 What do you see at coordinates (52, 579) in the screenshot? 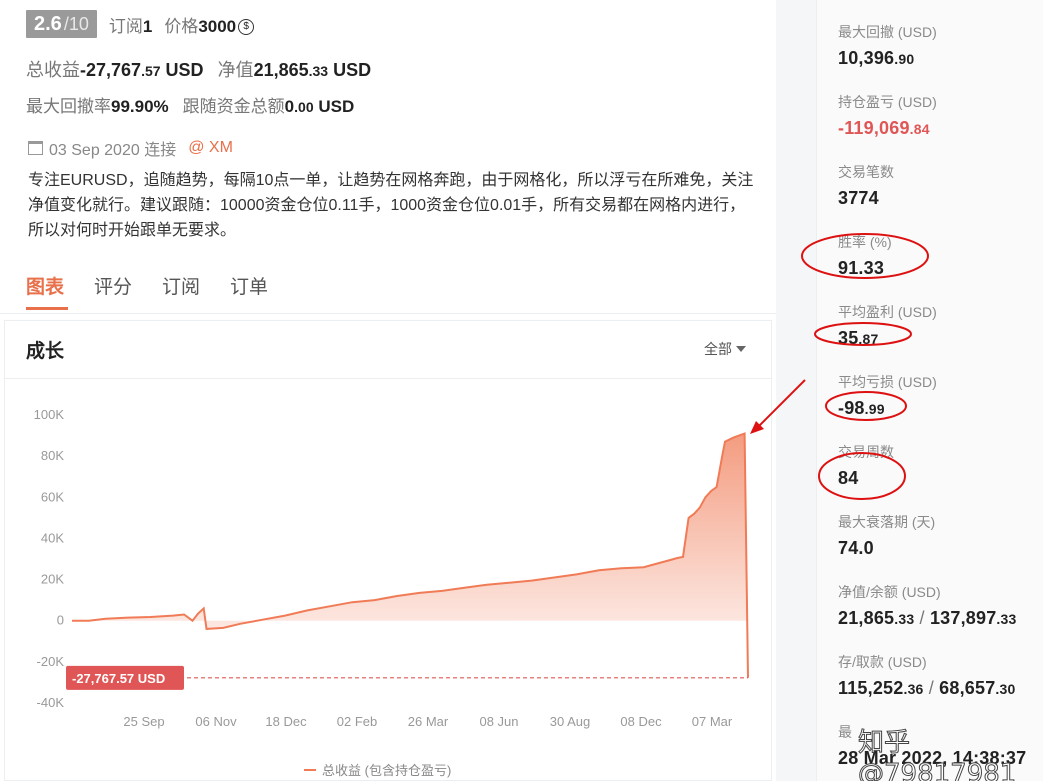
I see `y-tick-label: 20K` at bounding box center [52, 579].